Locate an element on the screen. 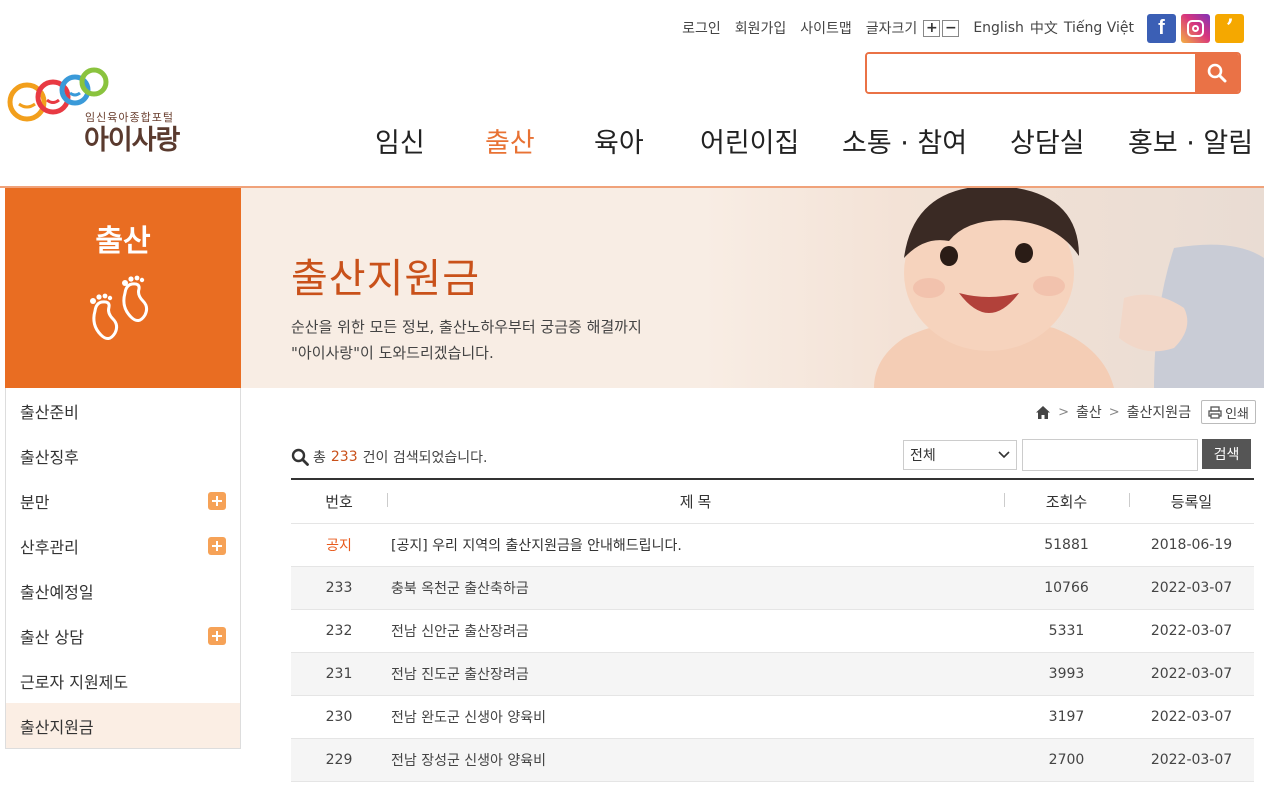  sitemap-link: 사이트맵 is located at coordinates (826, 28).